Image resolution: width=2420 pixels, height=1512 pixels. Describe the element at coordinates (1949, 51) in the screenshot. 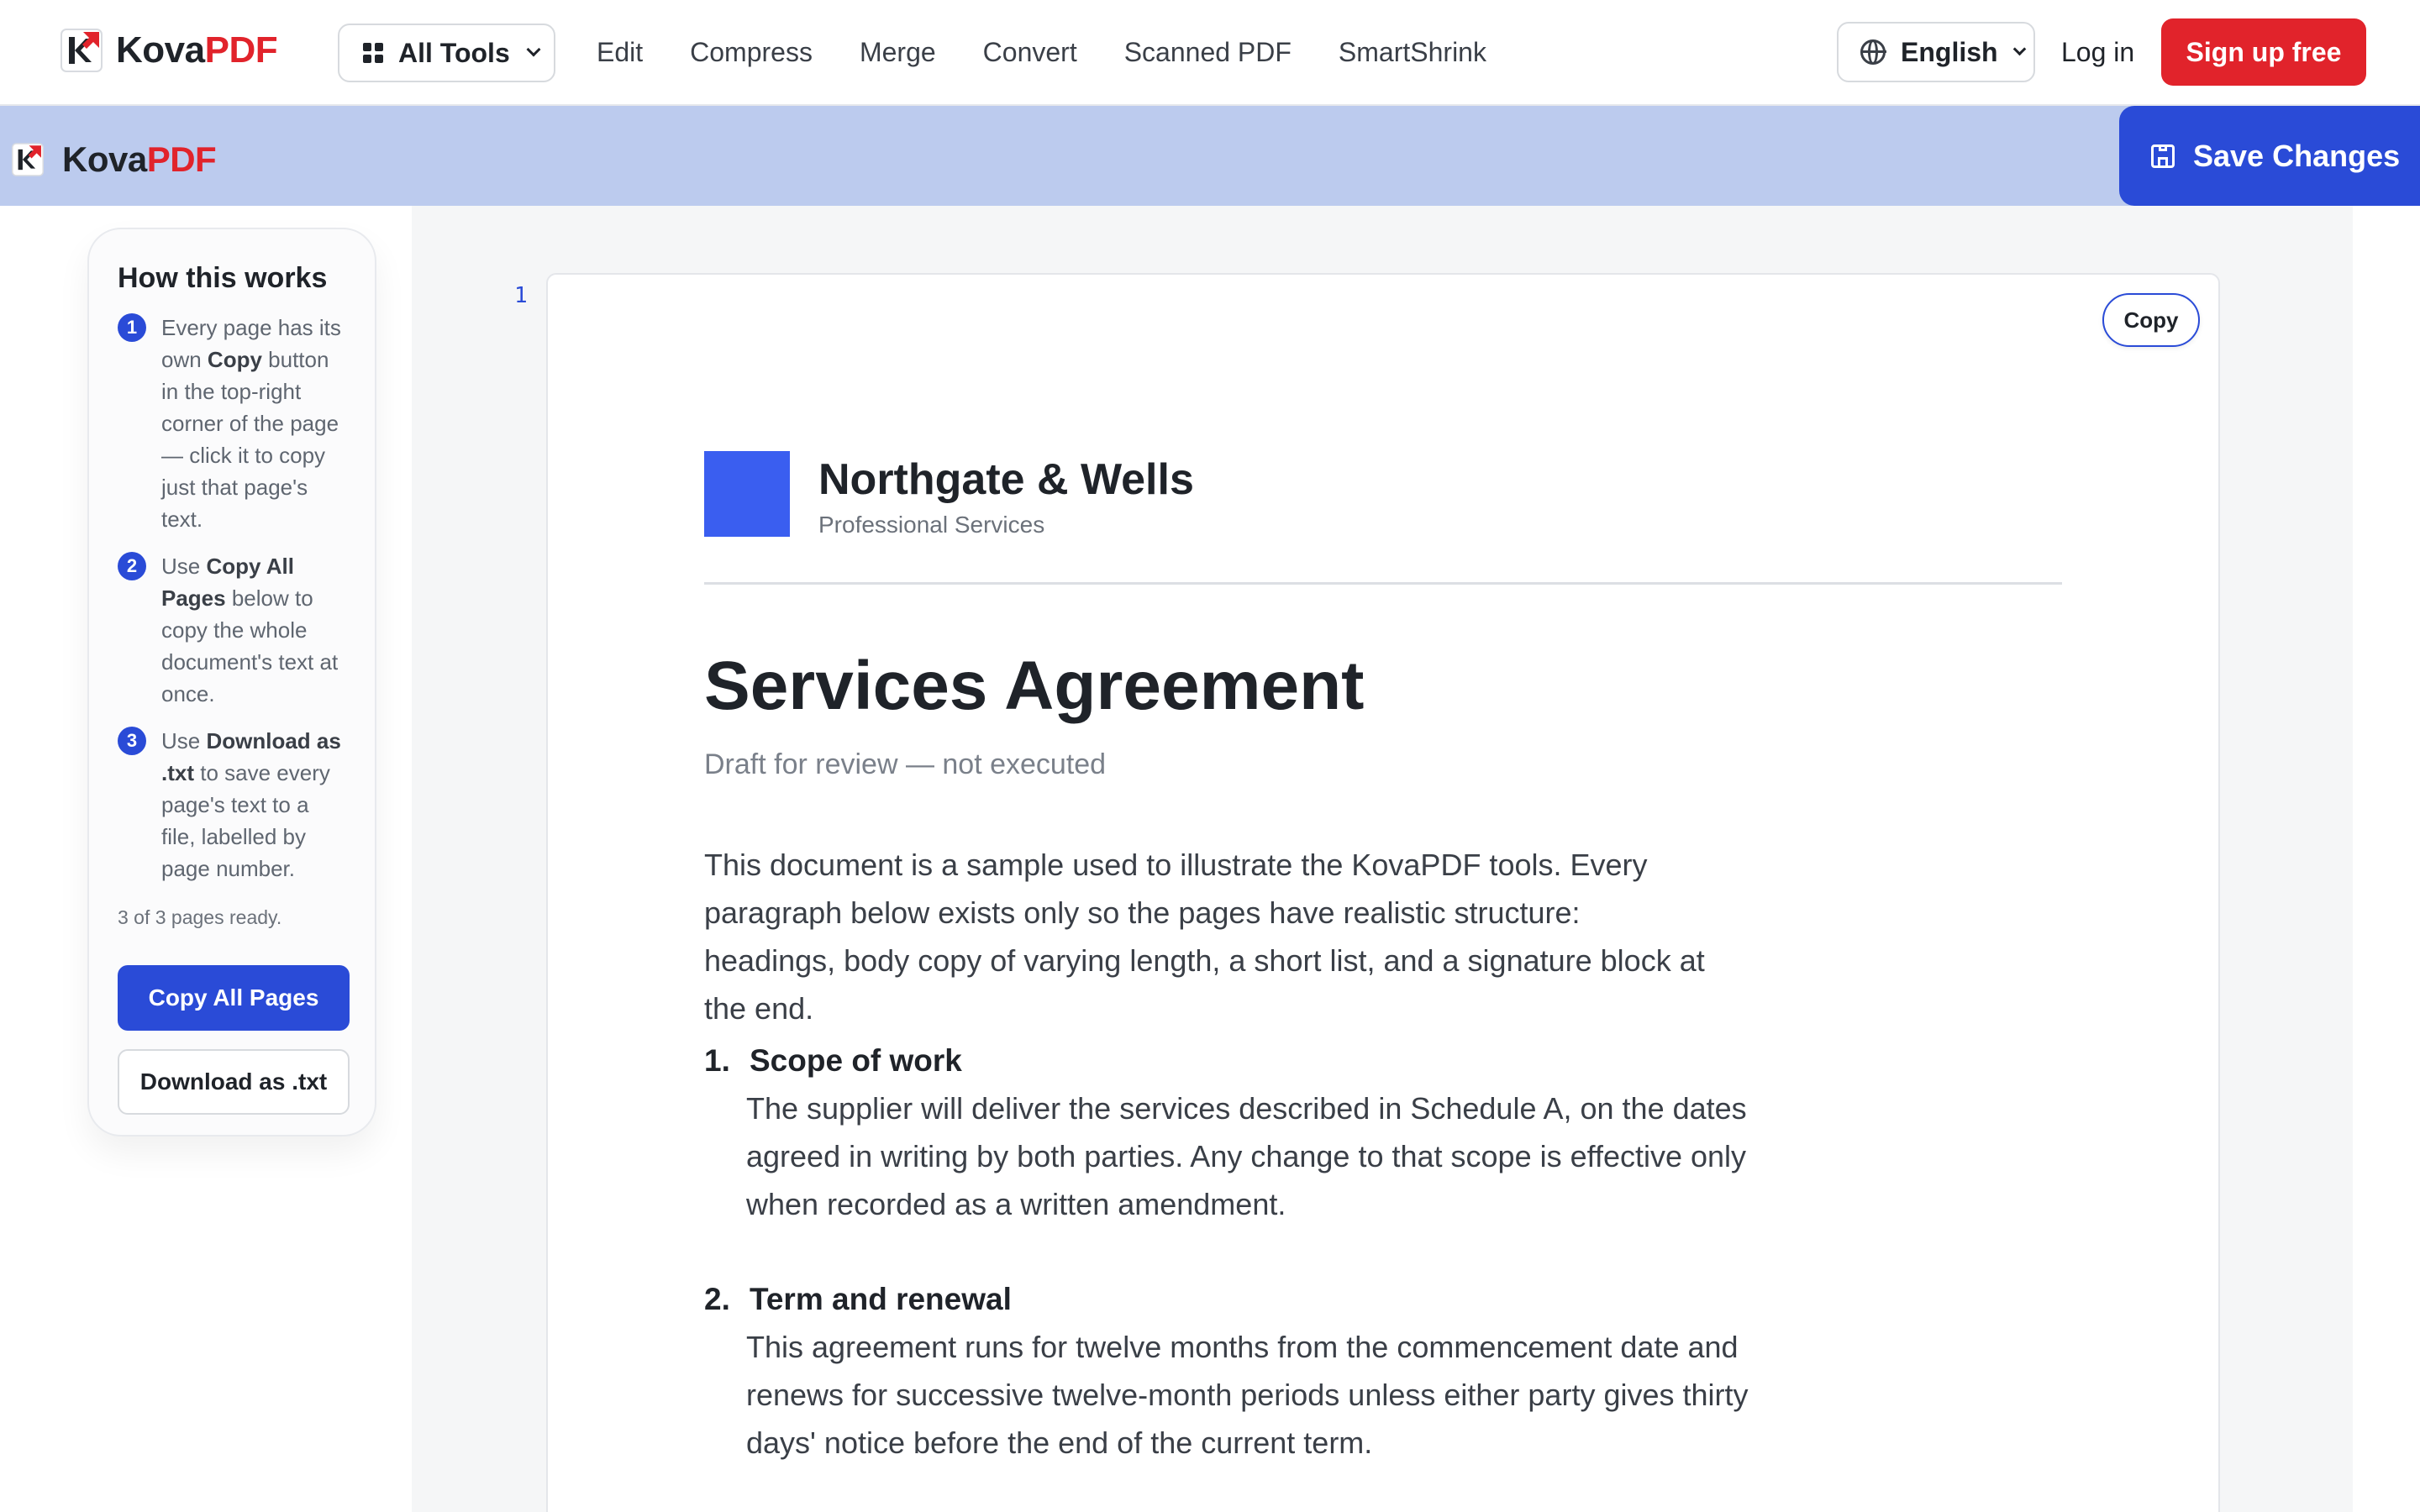

I see `language-label: English` at that location.